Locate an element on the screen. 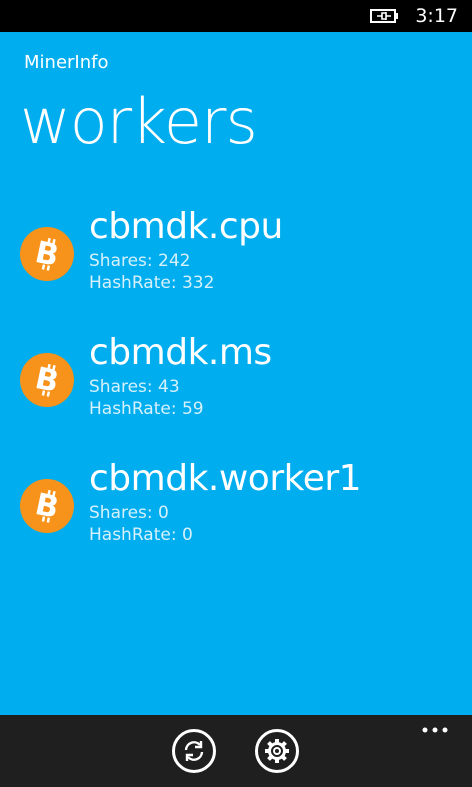 The width and height of the screenshot is (472, 787). worker-text: cbmdk.worker1 Shares: 0 HashRate: 0 is located at coordinates (225, 501).